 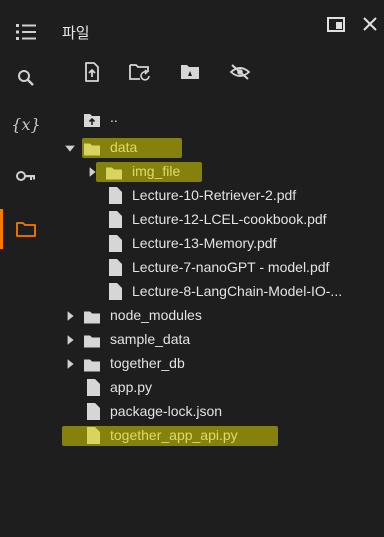 I want to click on mount-drive-icon, so click(x=190, y=72).